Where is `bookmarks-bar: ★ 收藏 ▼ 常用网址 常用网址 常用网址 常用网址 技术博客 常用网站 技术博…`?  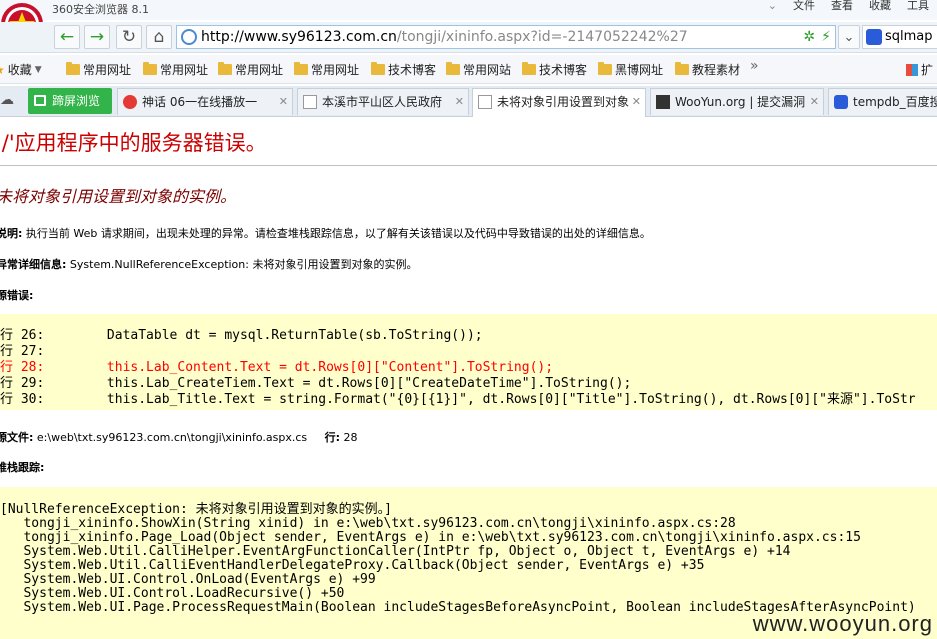 bookmarks-bar: ★ 收藏 ▼ 常用网址 常用网址 常用网址 常用网址 技术博客 常用网站 技术博… is located at coordinates (468, 69).